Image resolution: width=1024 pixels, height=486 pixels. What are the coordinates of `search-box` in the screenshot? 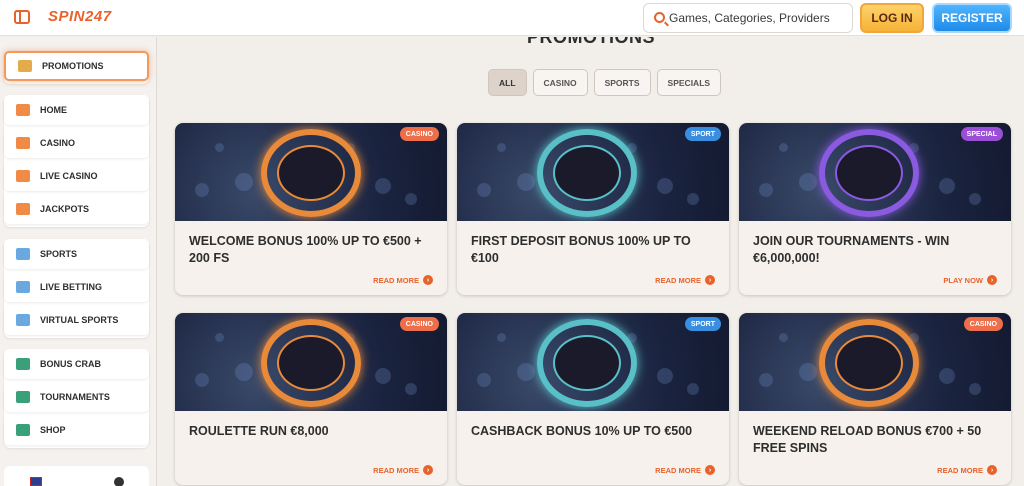 It's located at (748, 18).